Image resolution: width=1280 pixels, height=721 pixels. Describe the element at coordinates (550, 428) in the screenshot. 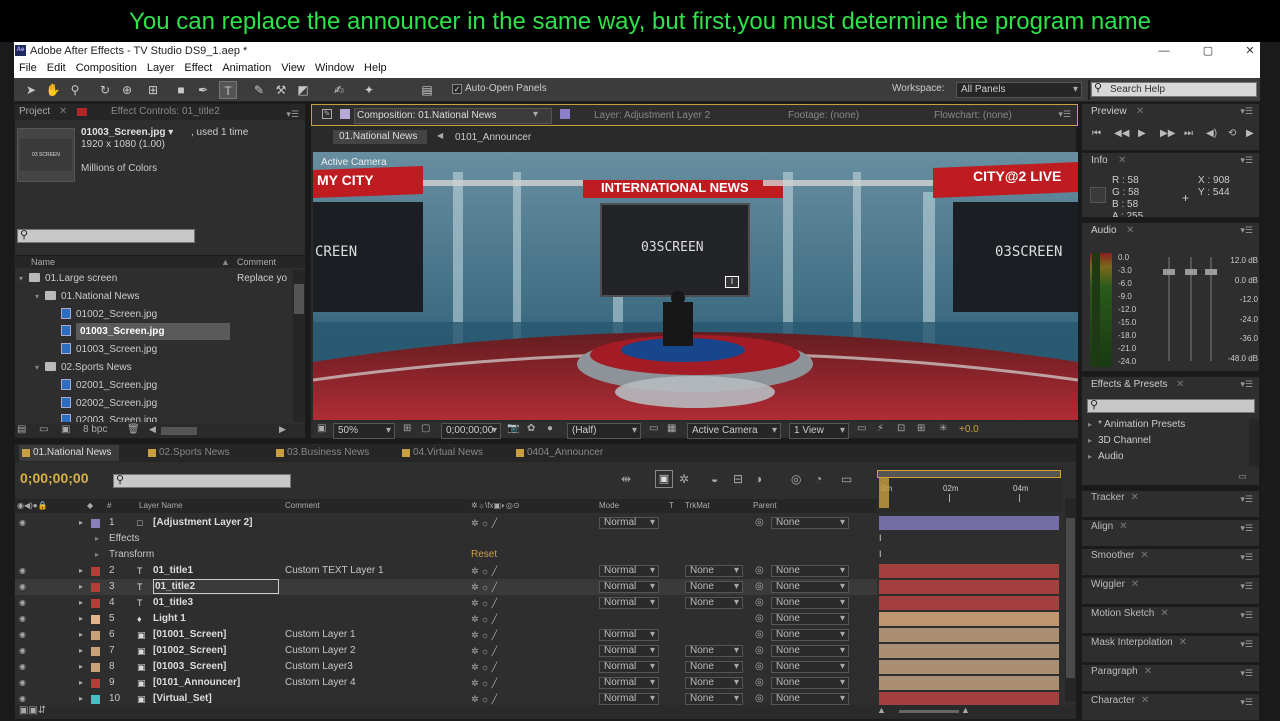

I see `channel-icon: ●` at that location.